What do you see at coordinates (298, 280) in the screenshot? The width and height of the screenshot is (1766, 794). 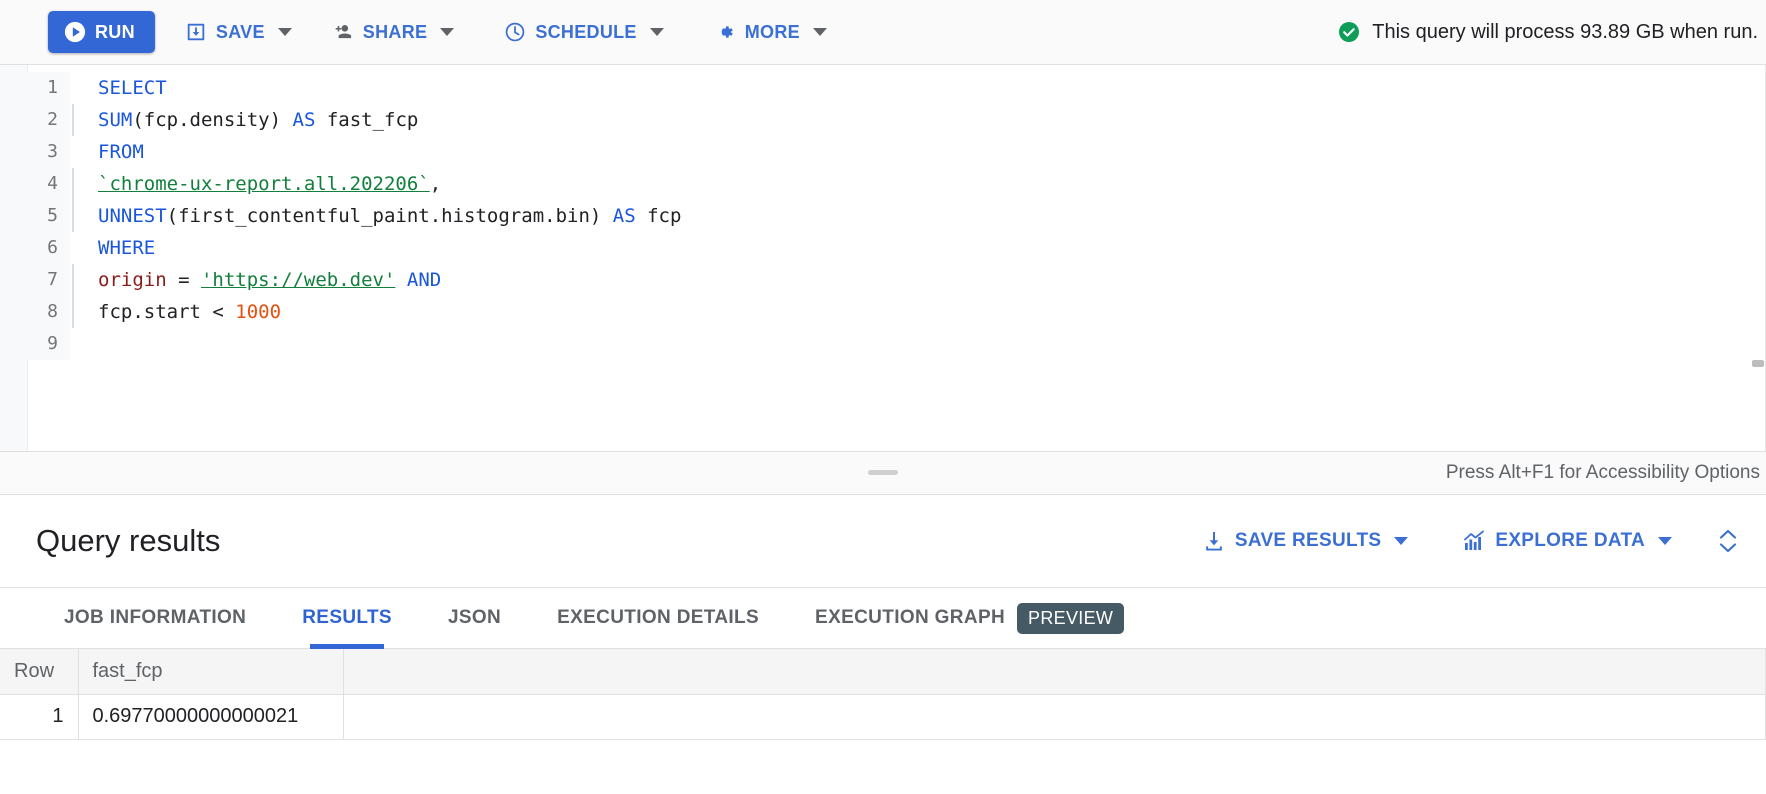 I see `code-token-str: 'https://web.dev'` at bounding box center [298, 280].